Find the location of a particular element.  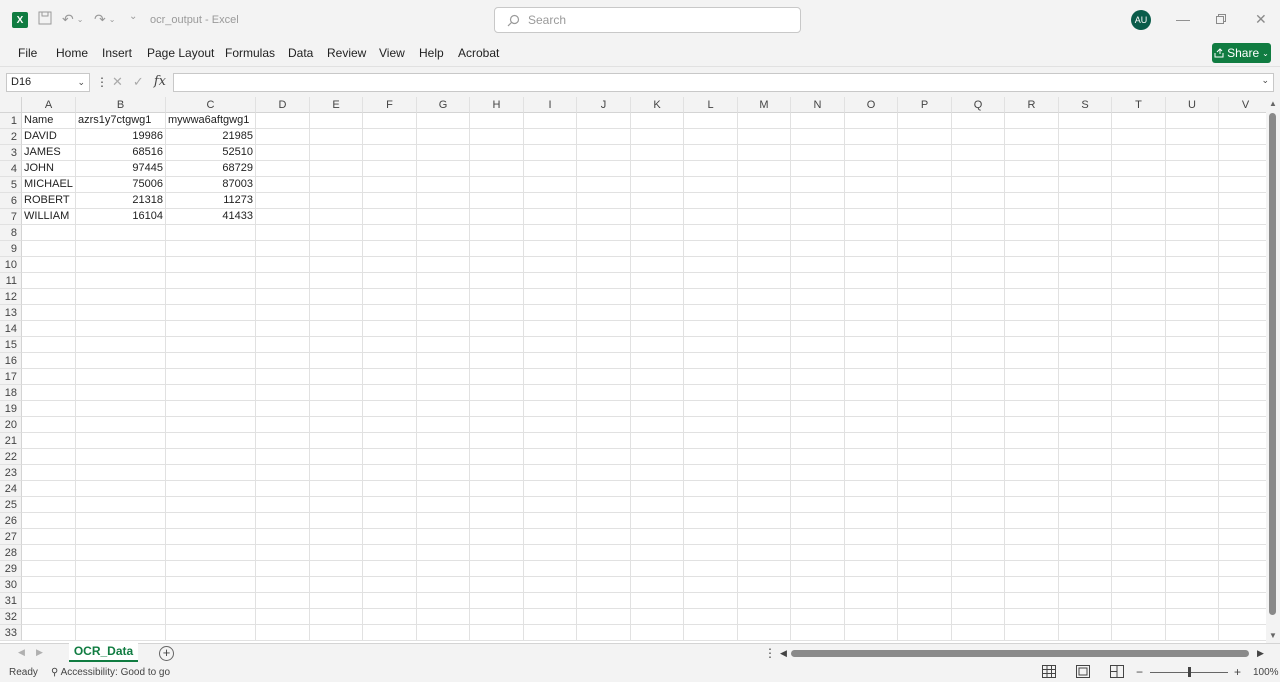

cell-e14 is located at coordinates (336, 329).